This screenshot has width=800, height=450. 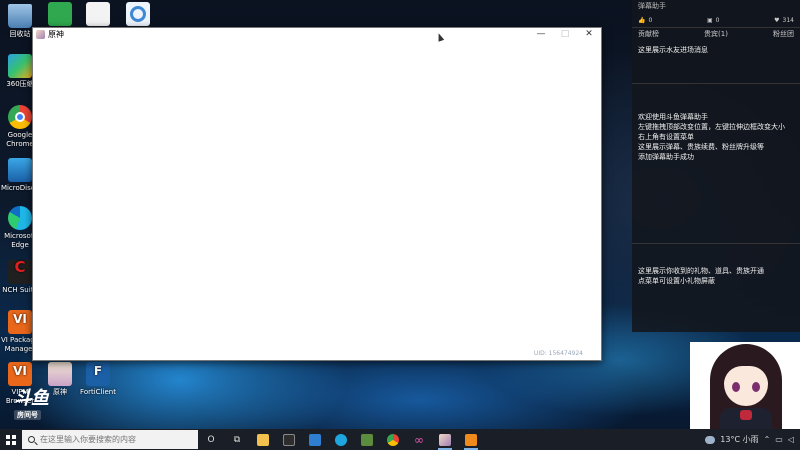 What do you see at coordinates (20, 272) in the screenshot?
I see `nch-icon` at bounding box center [20, 272].